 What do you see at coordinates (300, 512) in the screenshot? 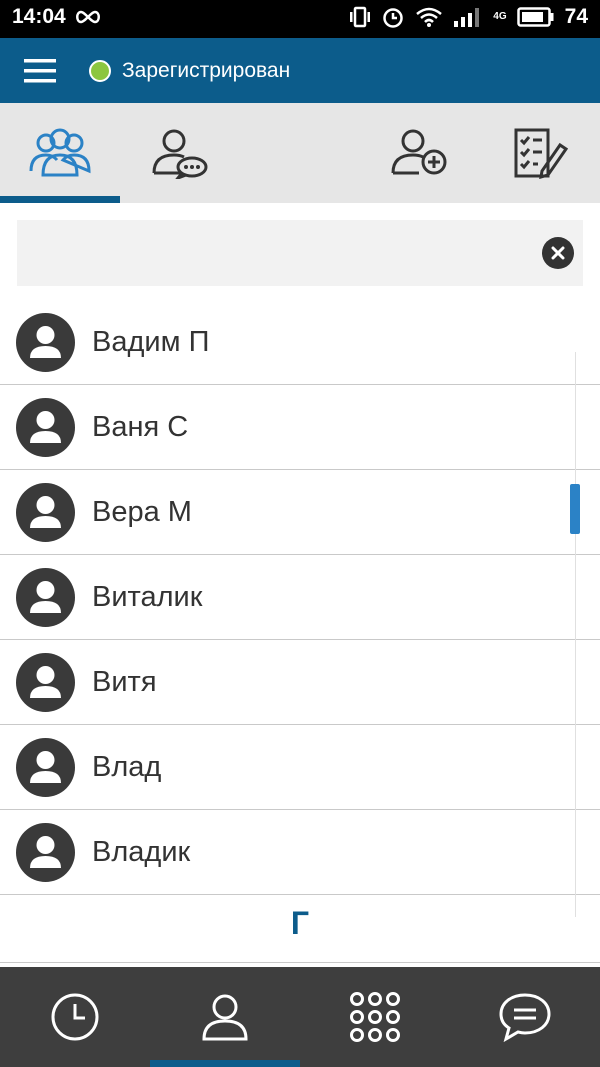
I see `list-item: Вера М` at bounding box center [300, 512].